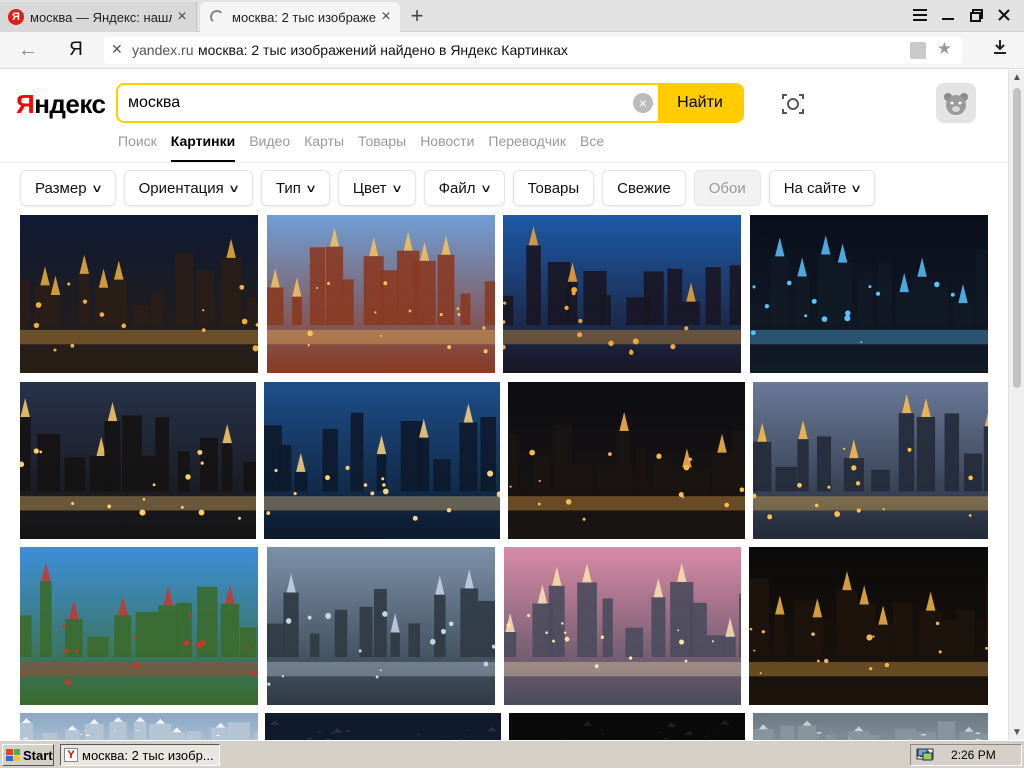 This screenshot has width=1024, height=768. I want to click on new-tab-button: +, so click(417, 16).